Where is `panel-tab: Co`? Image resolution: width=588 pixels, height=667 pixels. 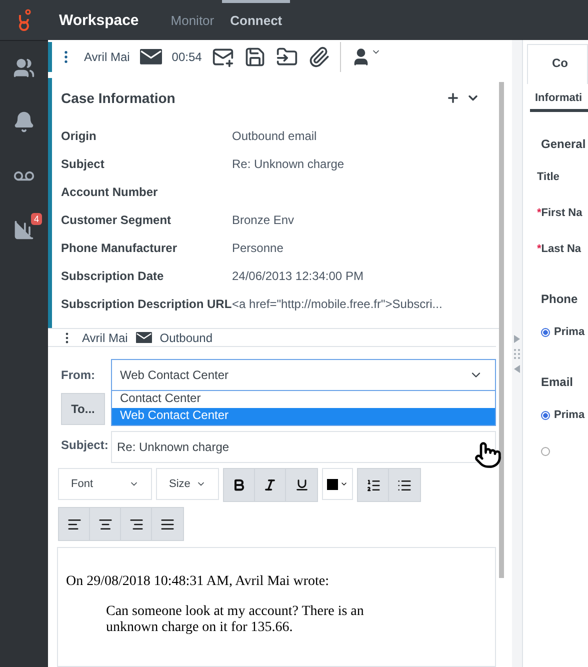
panel-tab: Co is located at coordinates (557, 64).